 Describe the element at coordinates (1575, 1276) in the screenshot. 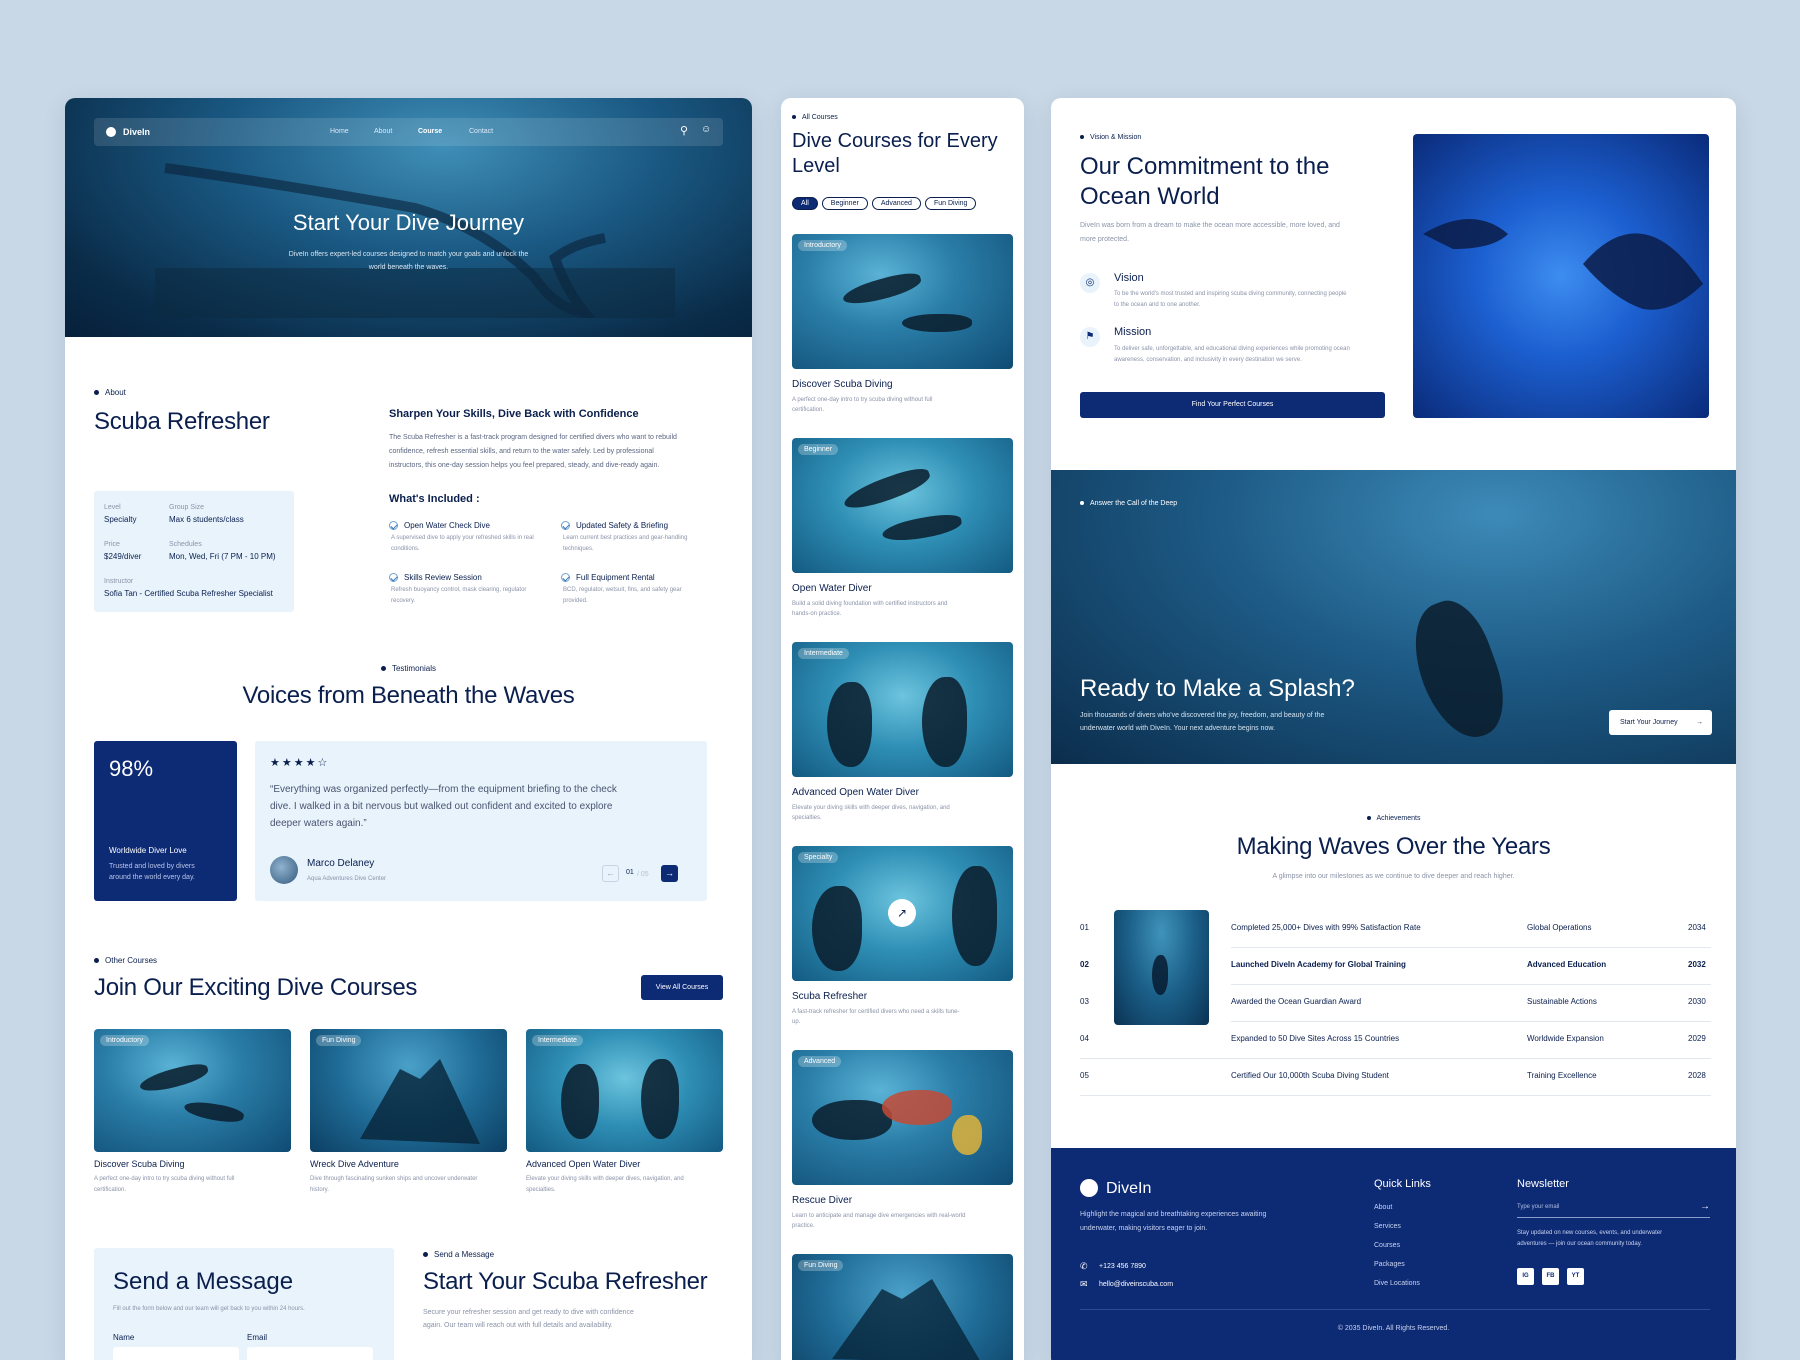

I see `youtube-icon: YT` at that location.